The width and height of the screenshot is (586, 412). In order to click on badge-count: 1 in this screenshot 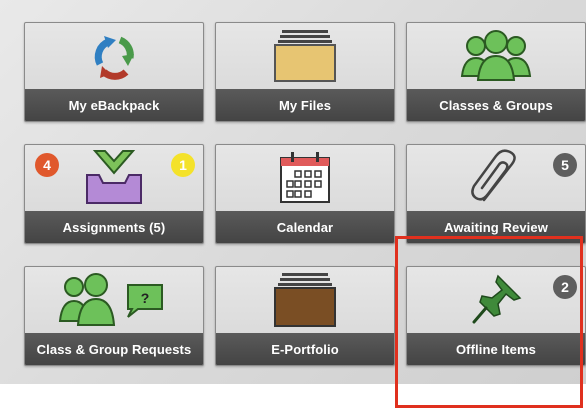, I will do `click(183, 165)`.